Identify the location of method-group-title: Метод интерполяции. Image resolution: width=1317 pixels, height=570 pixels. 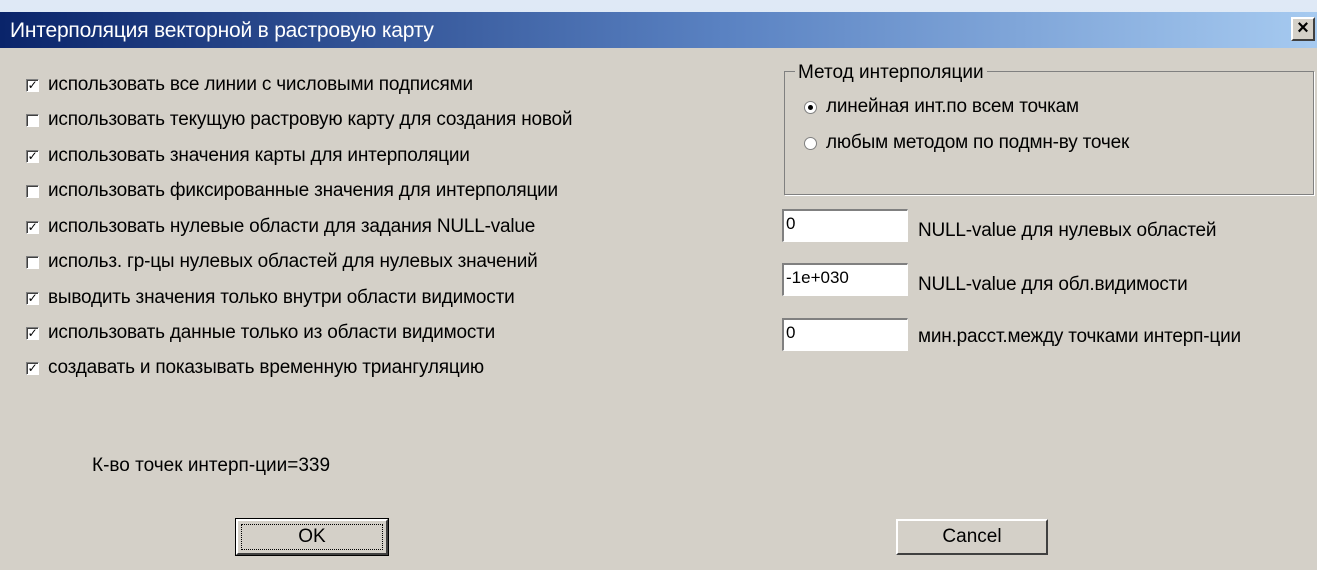
(891, 73).